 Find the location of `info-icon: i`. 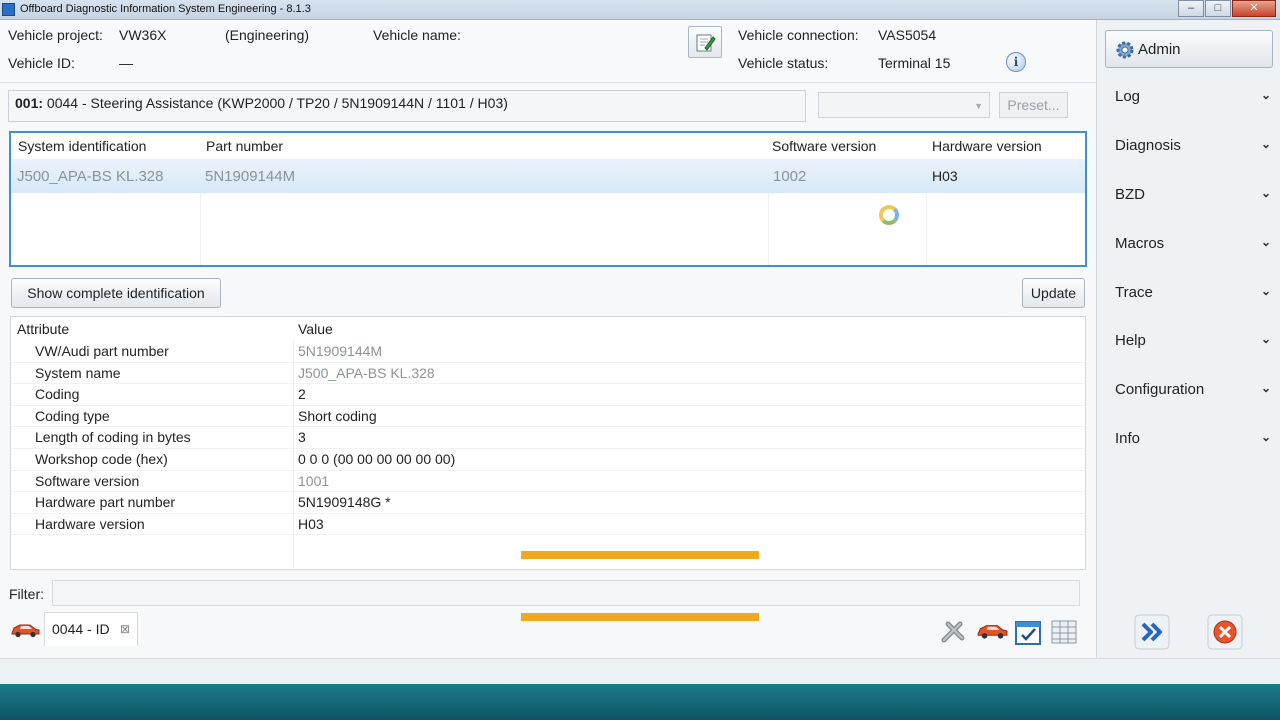

info-icon: i is located at coordinates (1016, 62).